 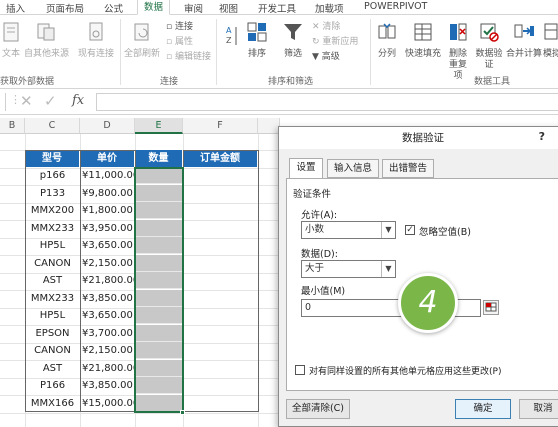 What do you see at coordinates (319, 215) in the screenshot?
I see `allow-label: 允许(A):` at bounding box center [319, 215].